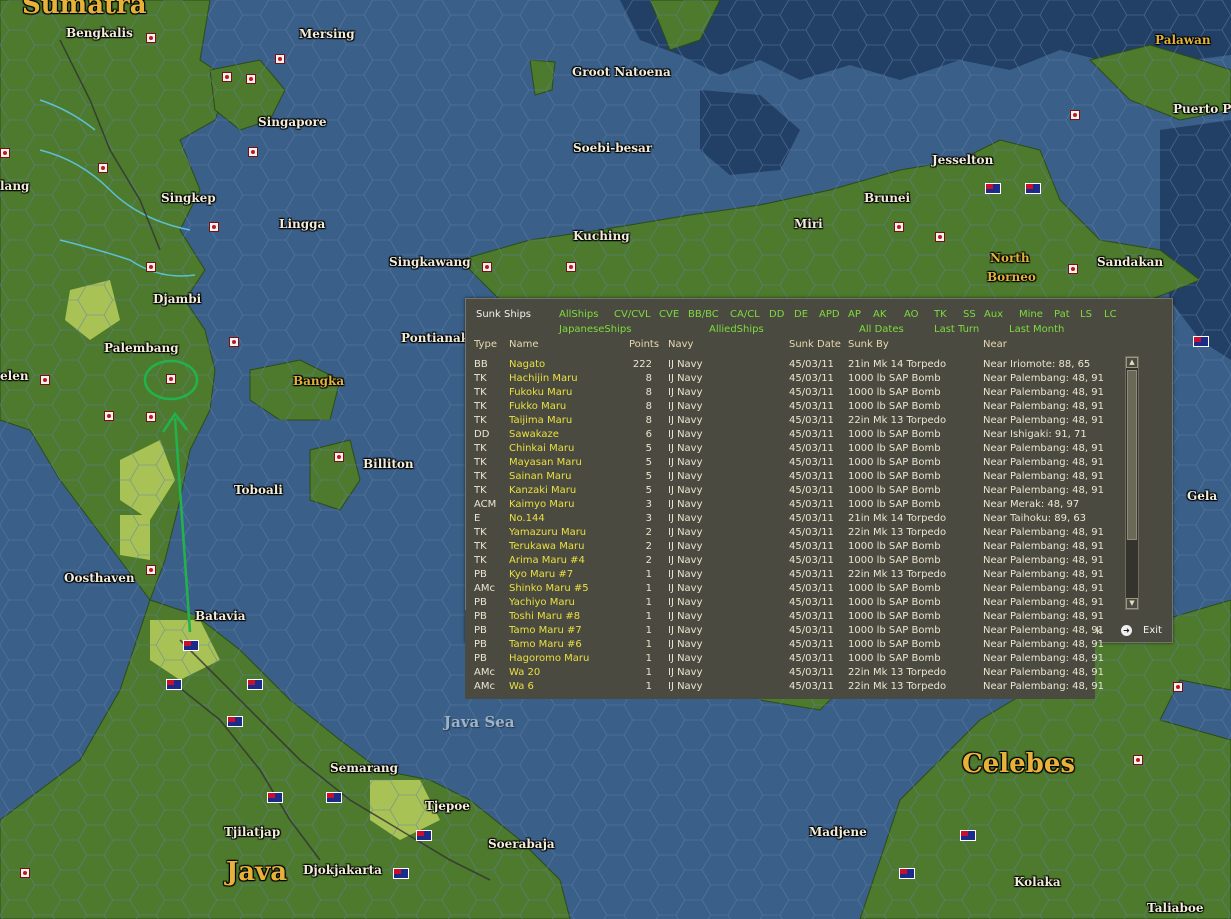 The width and height of the screenshot is (1231, 919). I want to click on place-label: Kuching, so click(601, 236).